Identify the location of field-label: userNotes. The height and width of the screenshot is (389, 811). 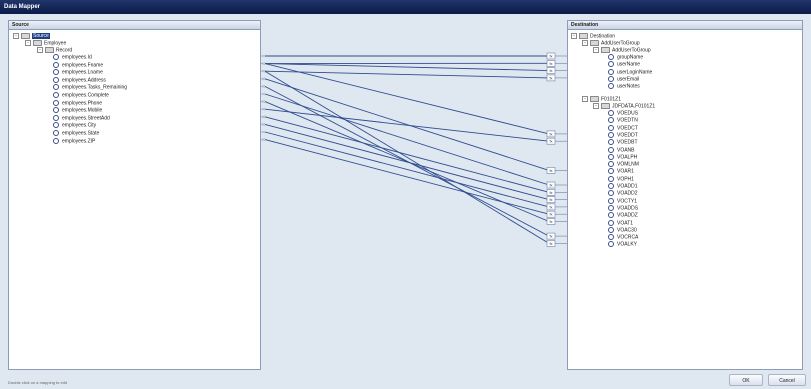
(628, 86).